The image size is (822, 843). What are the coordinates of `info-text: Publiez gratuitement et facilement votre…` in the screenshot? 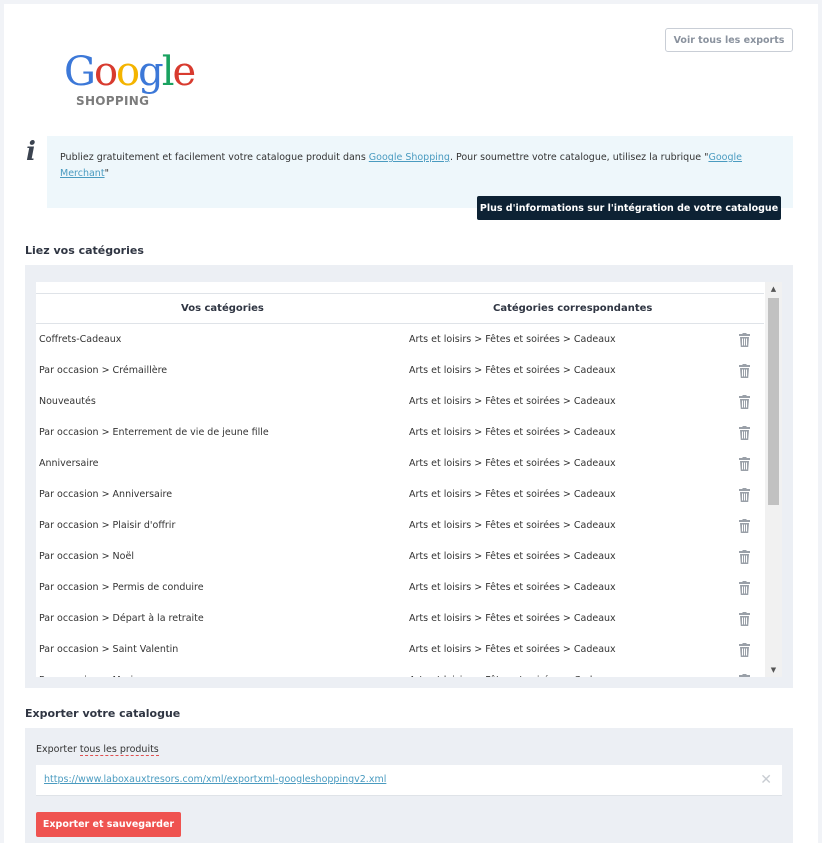 It's located at (420, 166).